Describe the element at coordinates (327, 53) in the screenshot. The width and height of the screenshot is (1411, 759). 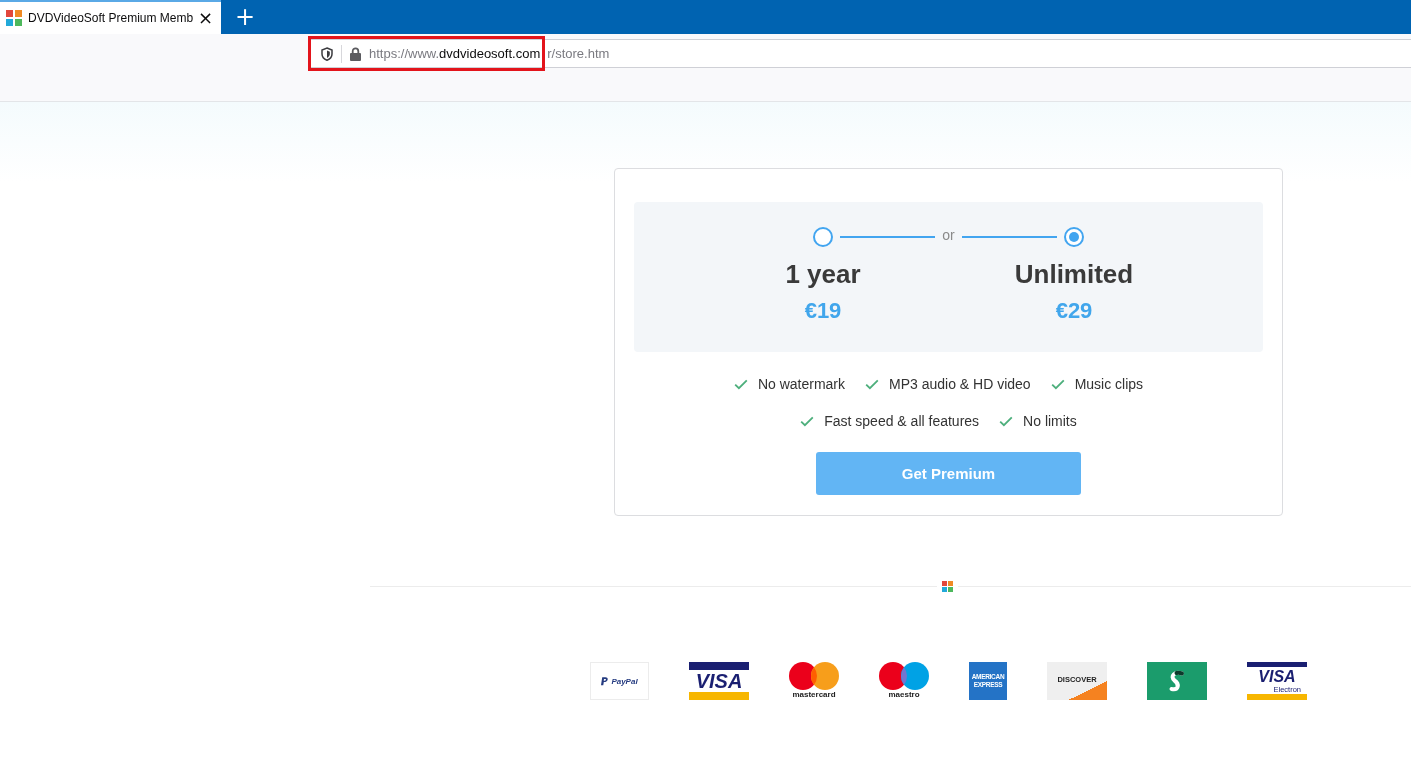
I see `shield-icon` at that location.